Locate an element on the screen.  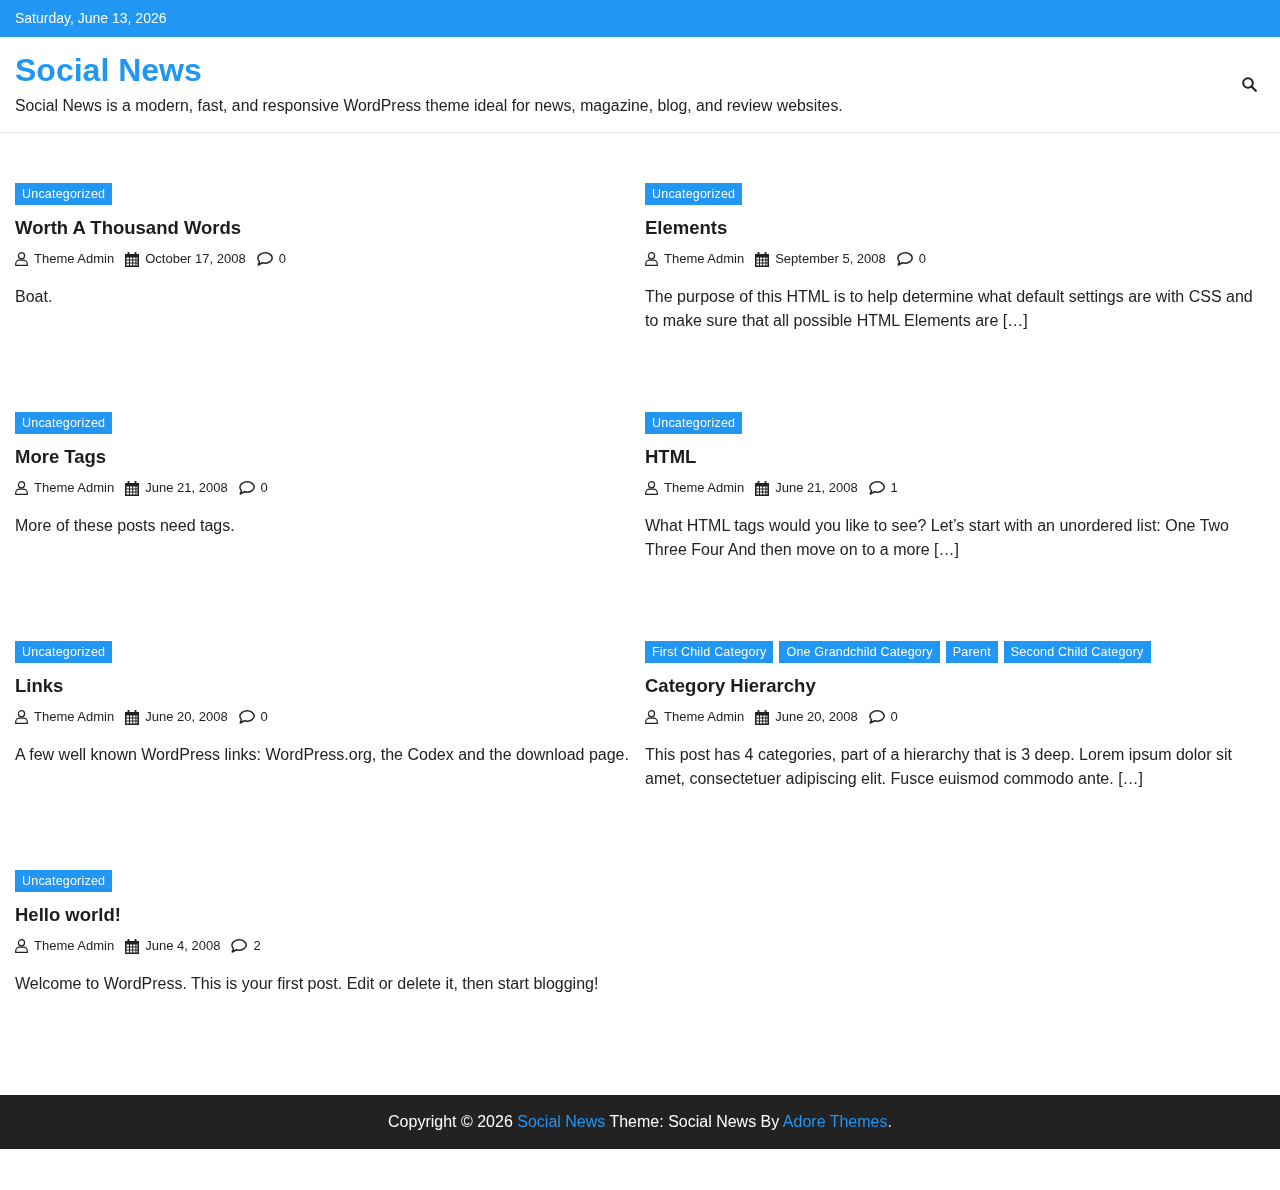
post-title: Worth A Thousand Words is located at coordinates (128, 228).